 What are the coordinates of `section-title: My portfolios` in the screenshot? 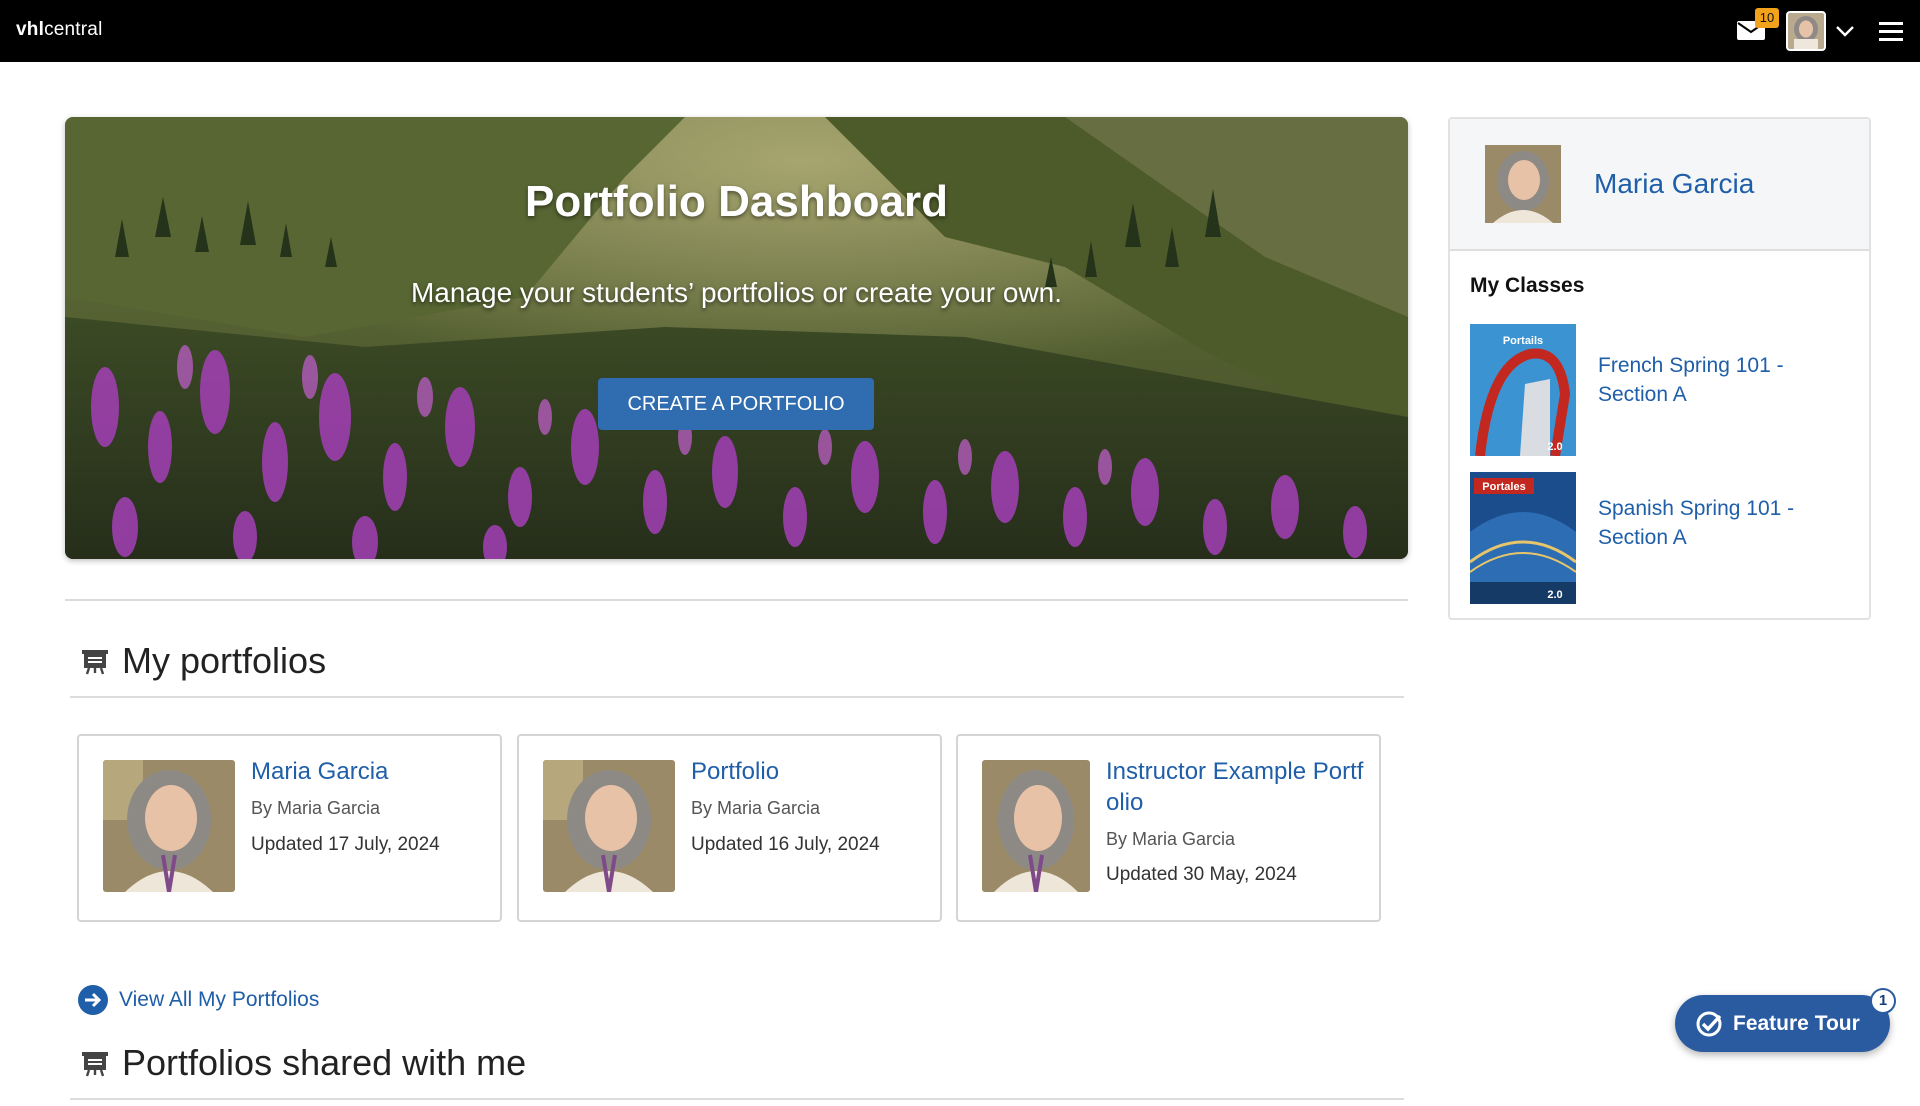 It's located at (224, 661).